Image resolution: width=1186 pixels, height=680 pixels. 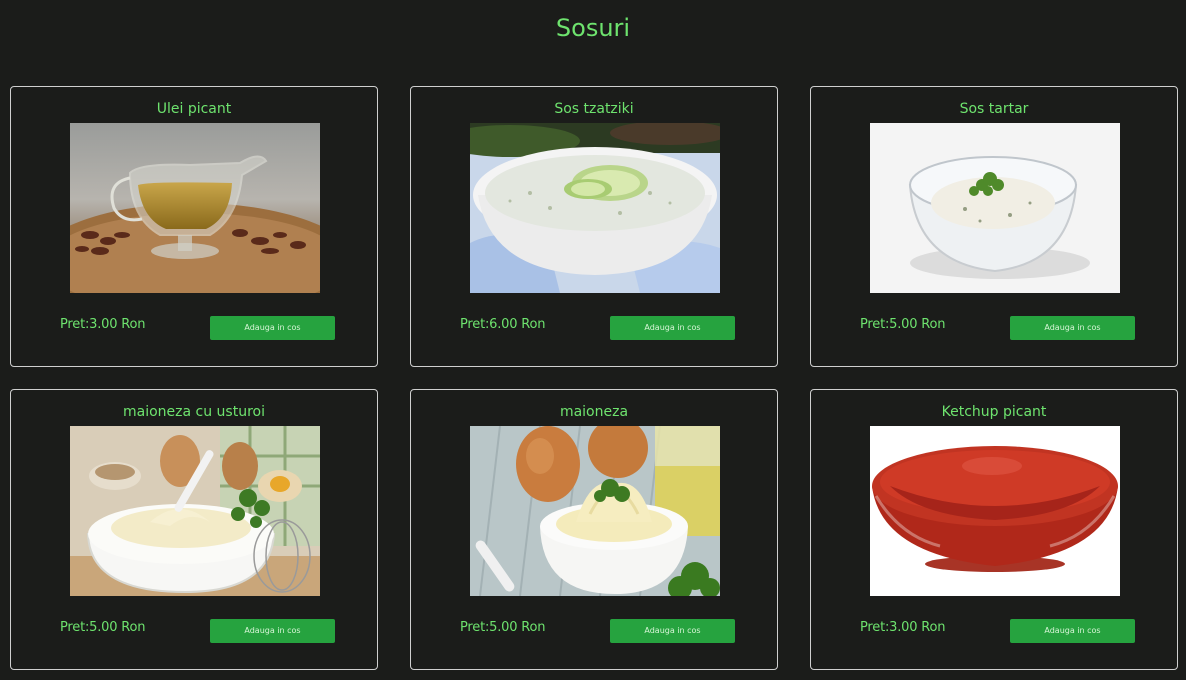 What do you see at coordinates (994, 412) in the screenshot?
I see `product-title: Ketchup picant` at bounding box center [994, 412].